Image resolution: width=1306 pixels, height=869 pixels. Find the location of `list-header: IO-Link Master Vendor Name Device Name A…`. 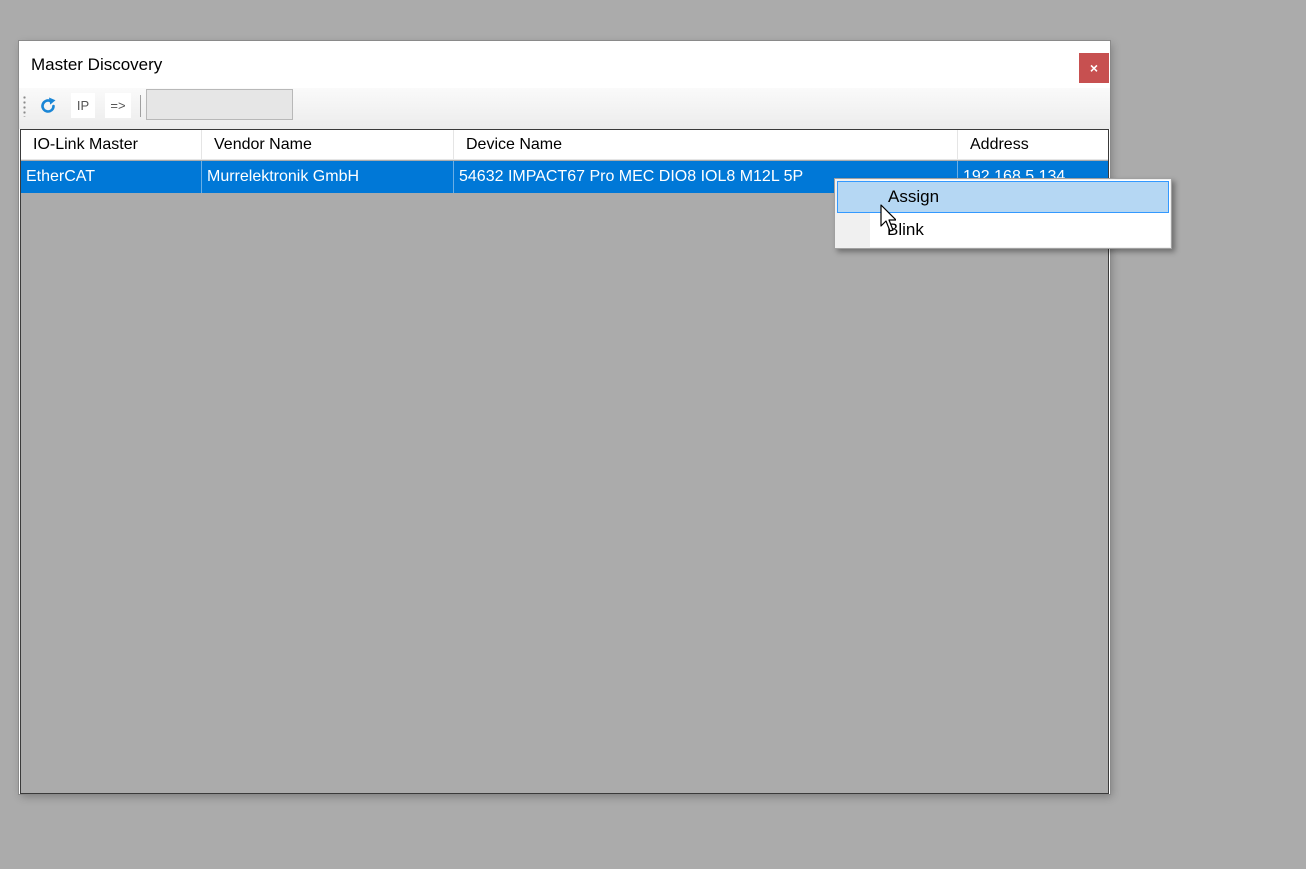

list-header: IO-Link Master Vendor Name Device Name A… is located at coordinates (564, 145).